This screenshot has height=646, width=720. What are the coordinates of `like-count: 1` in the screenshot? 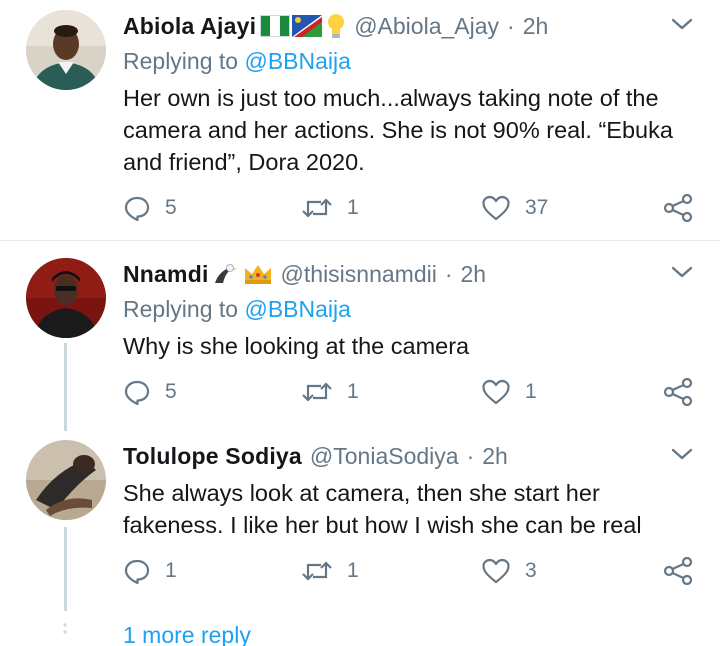 It's located at (531, 391).